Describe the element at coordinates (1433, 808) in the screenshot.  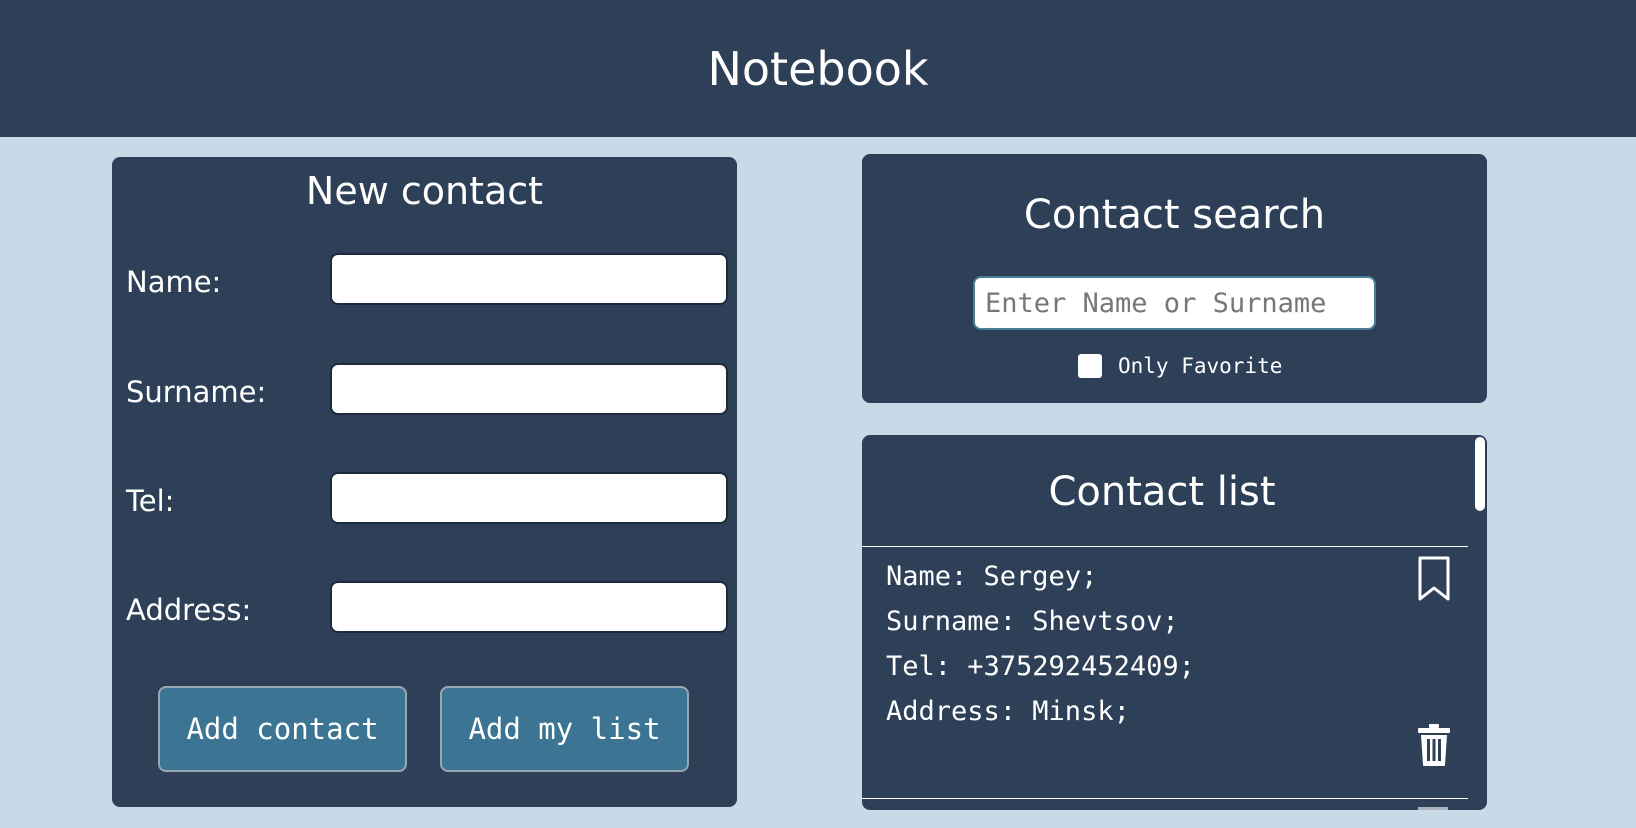
I see `next-bookmark-icon` at that location.